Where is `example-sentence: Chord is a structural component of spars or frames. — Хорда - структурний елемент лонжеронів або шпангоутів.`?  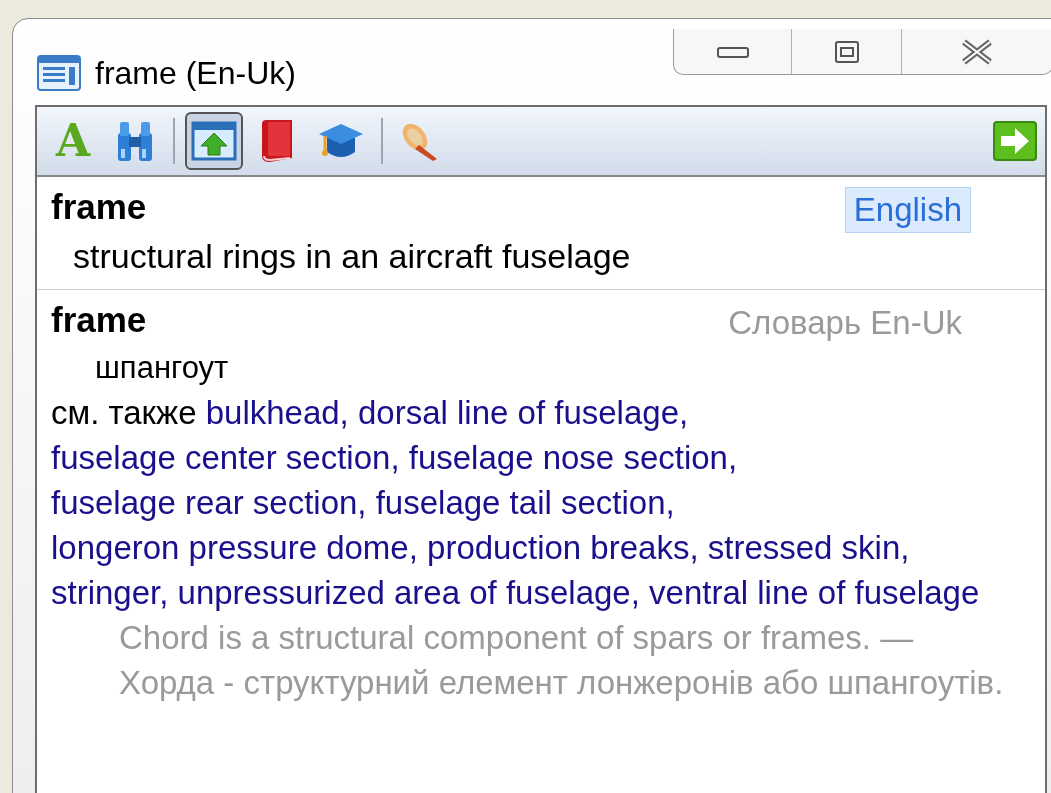
example-sentence: Chord is a structural component of spars or frames. — Хорда - структурний елемент лонжеронів або шпангоутів. is located at coordinates (561, 660).